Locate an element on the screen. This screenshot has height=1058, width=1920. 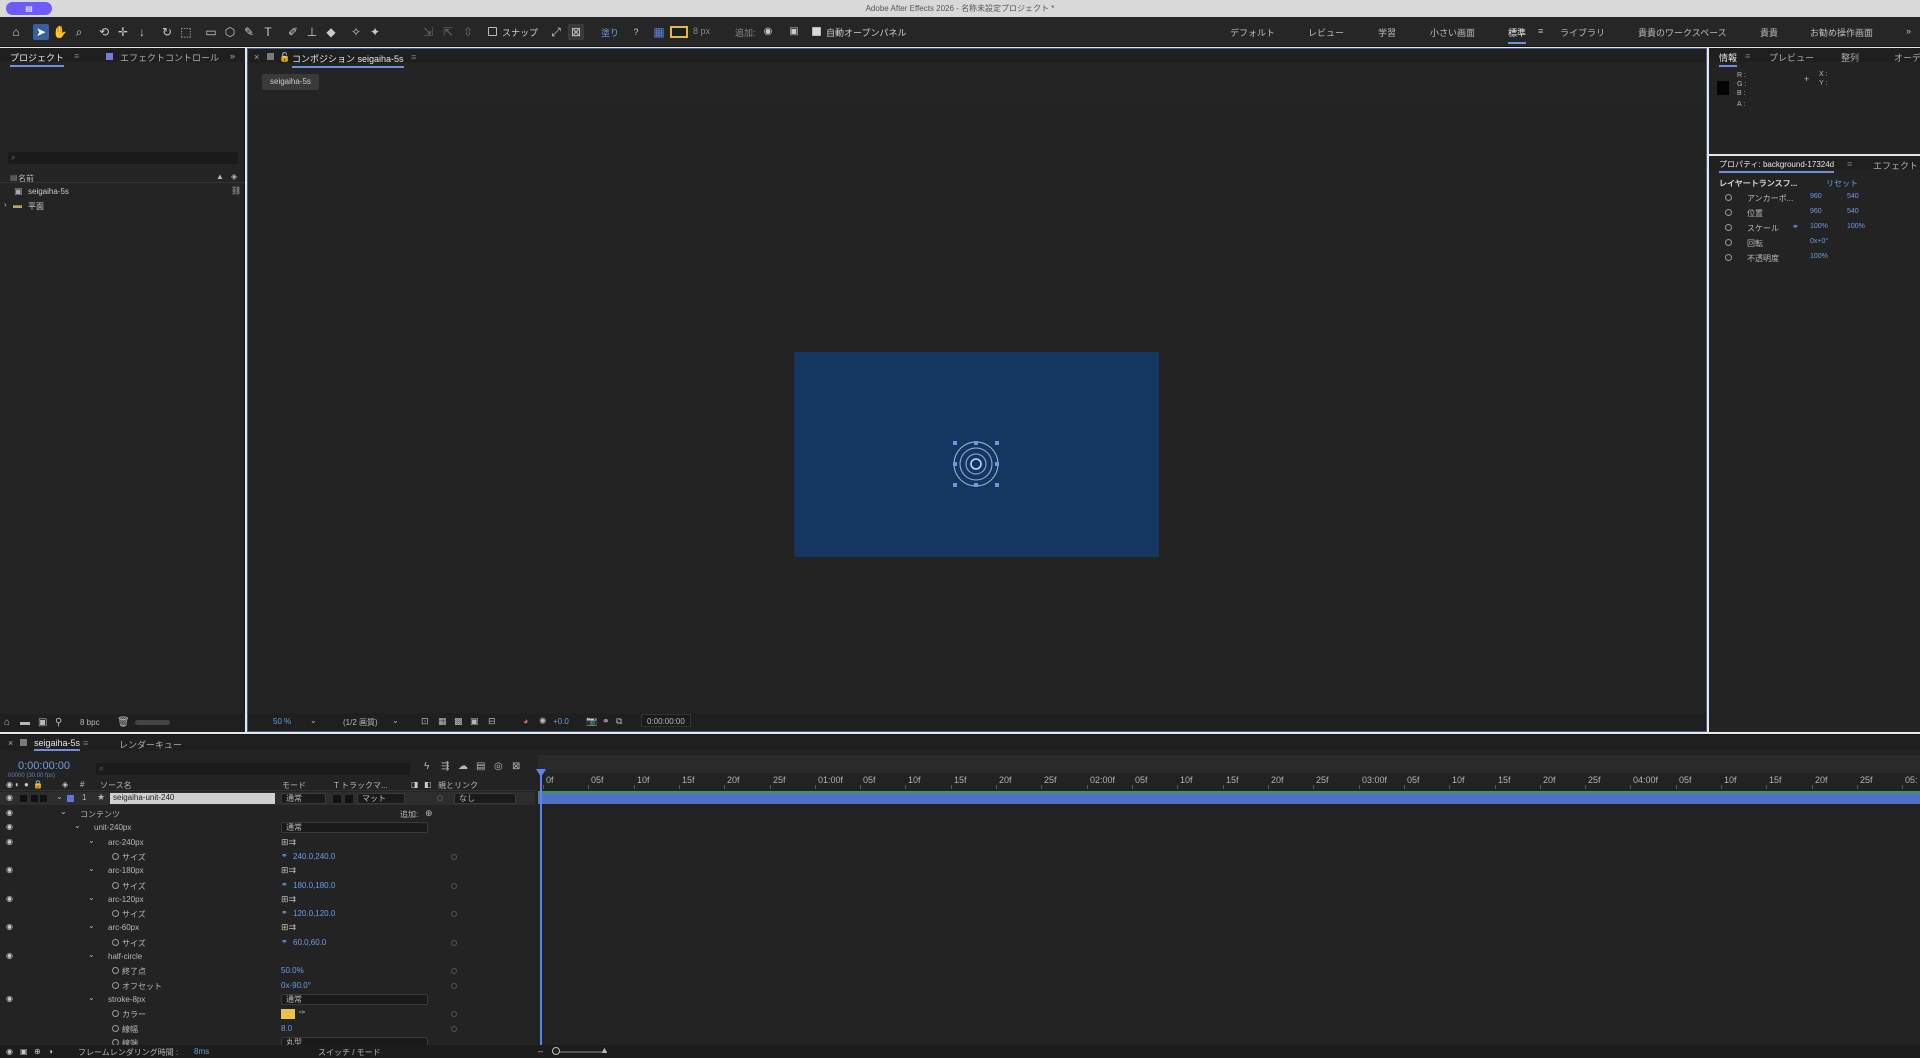
workspace-libraries: ライブラリ is located at coordinates (1582, 32).